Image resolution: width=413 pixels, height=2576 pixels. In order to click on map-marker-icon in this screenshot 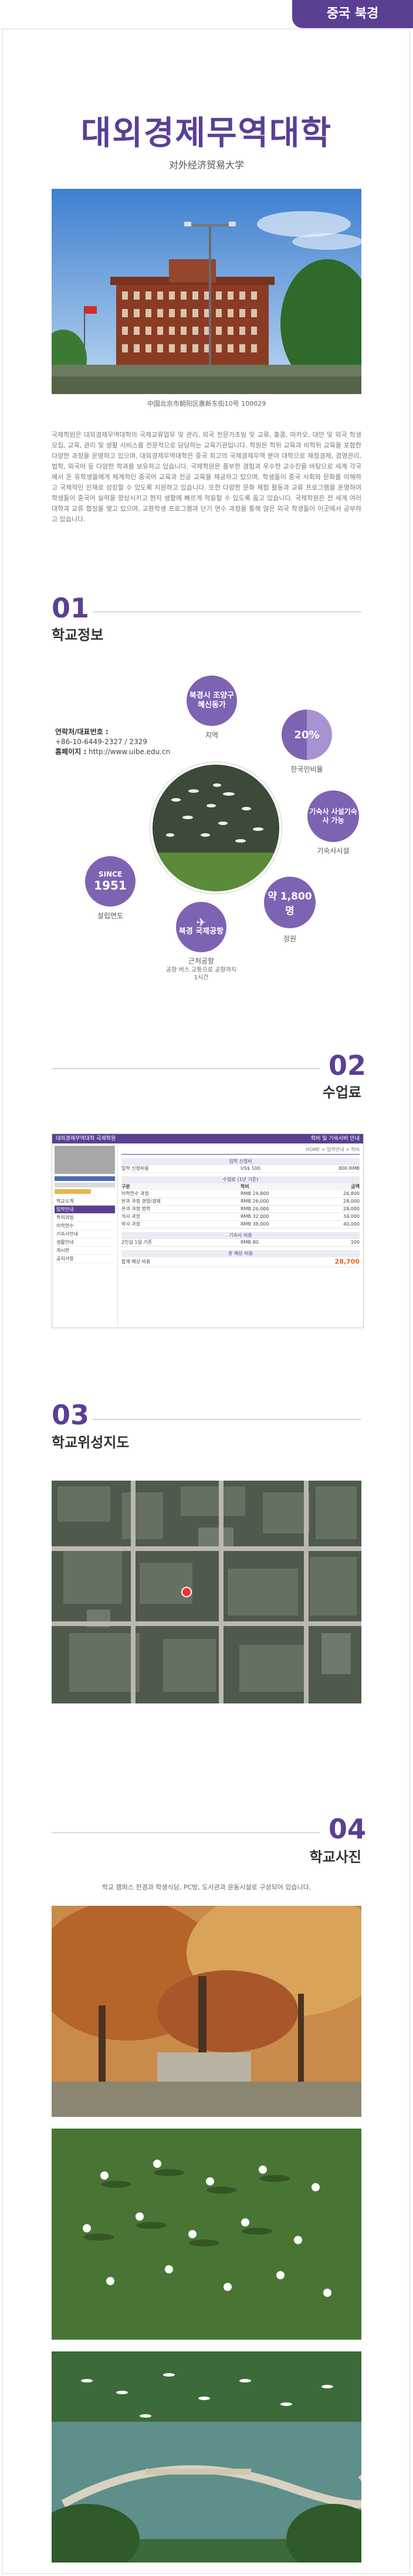, I will do `click(186, 1592)`.